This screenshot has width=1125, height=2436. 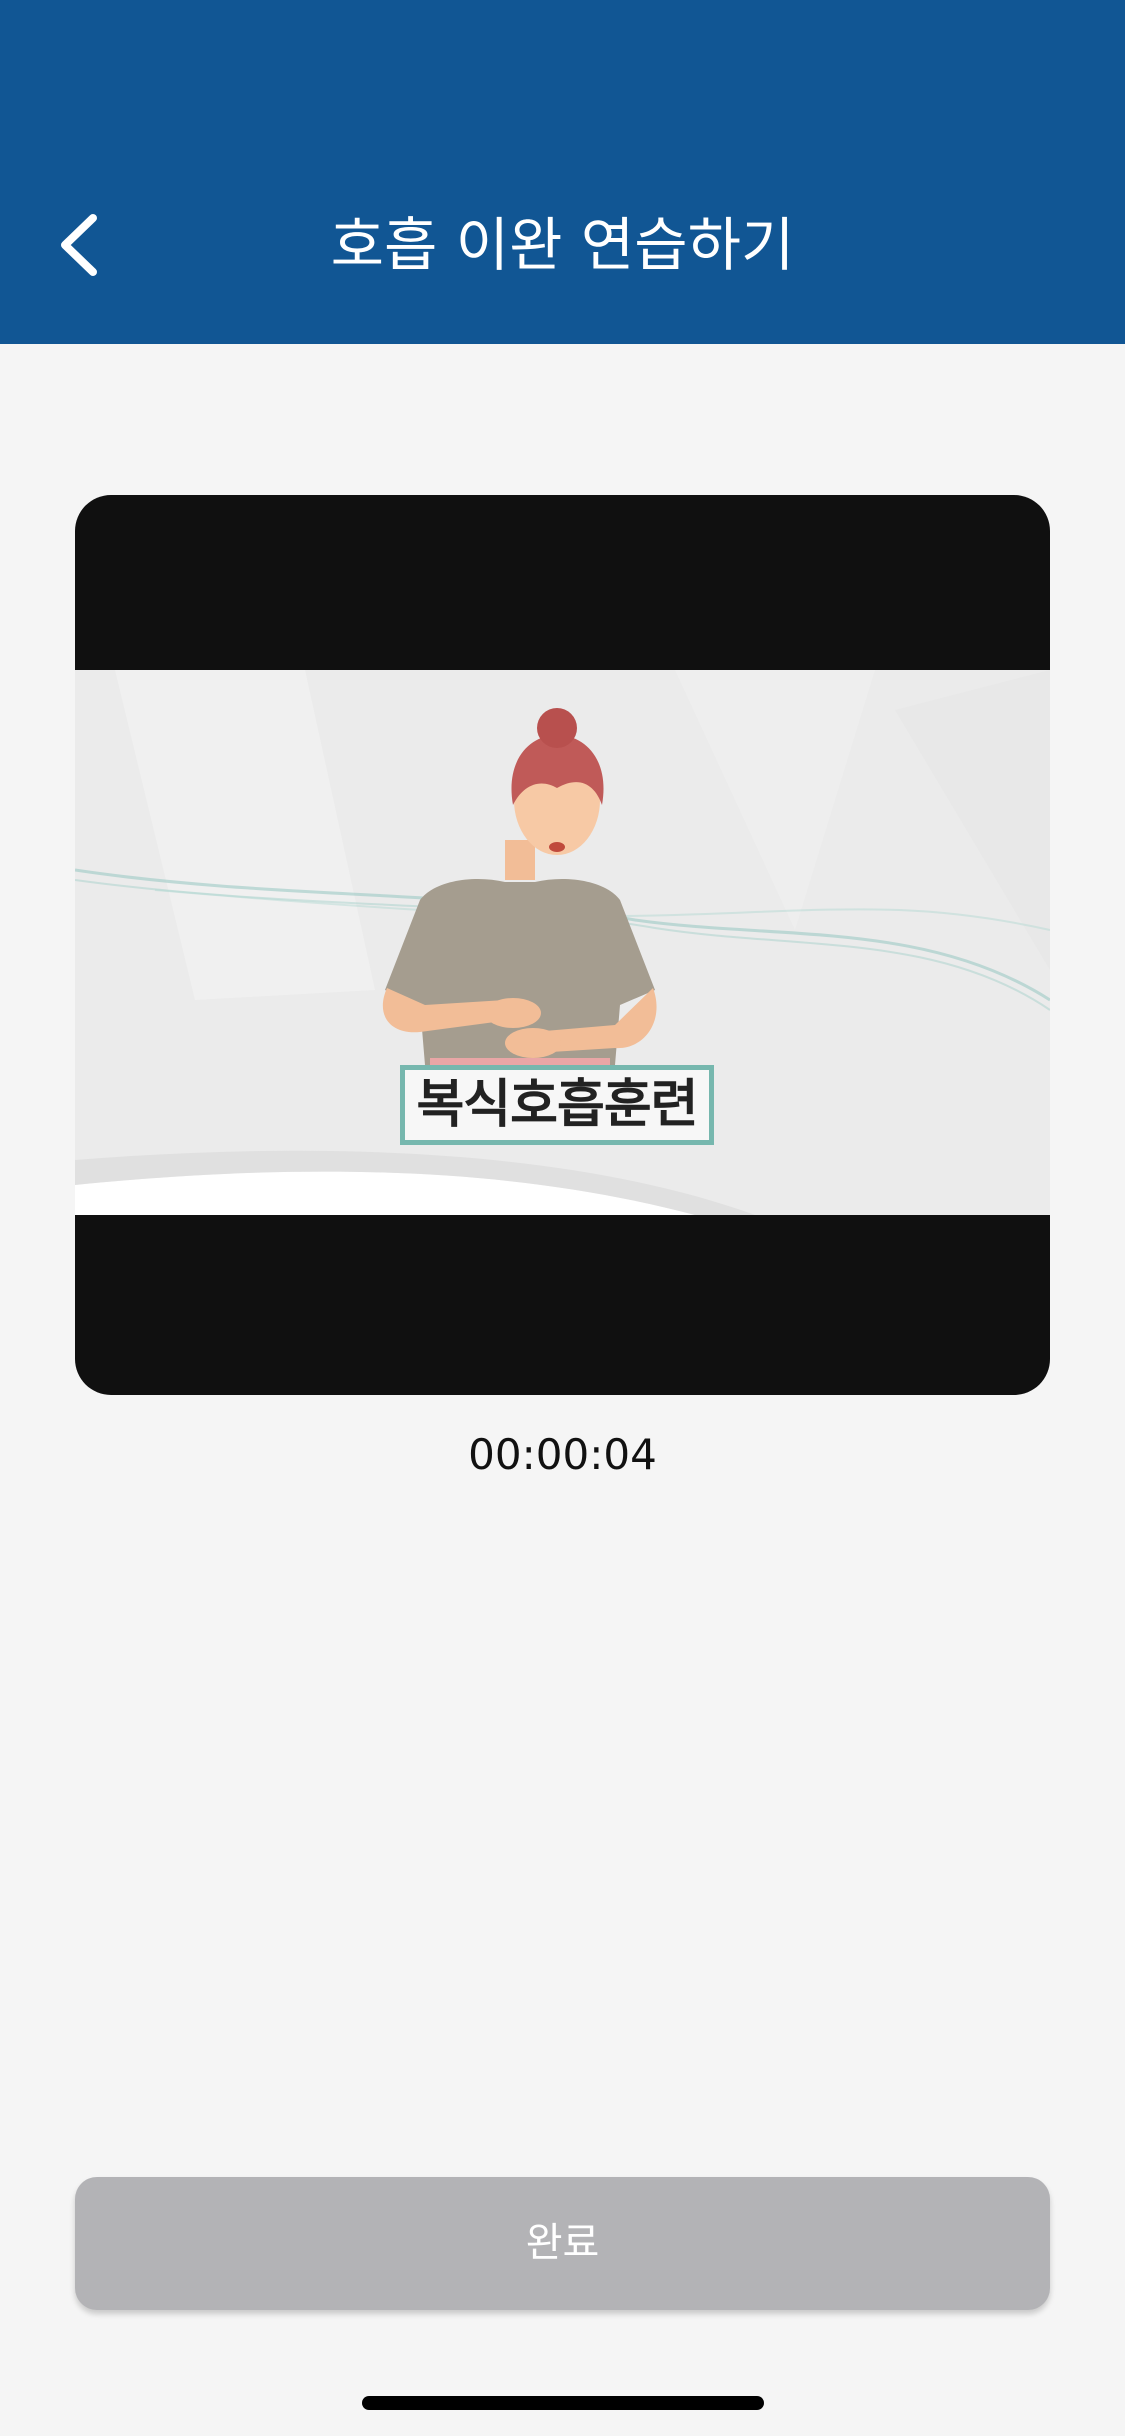 I want to click on video-caption: 복식호흡훈련, so click(x=557, y=1105).